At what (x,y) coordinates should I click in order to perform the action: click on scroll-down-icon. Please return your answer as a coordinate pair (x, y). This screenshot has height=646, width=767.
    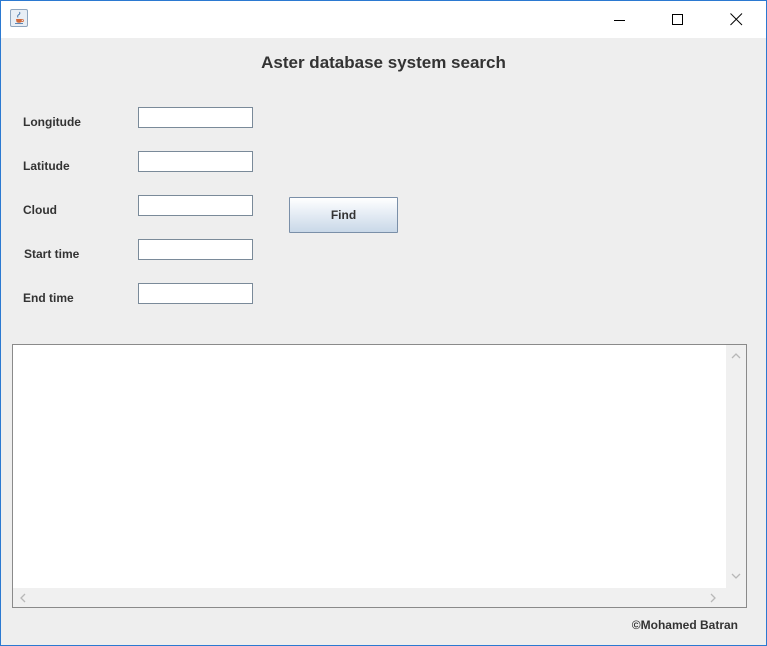
    Looking at the image, I should click on (736, 576).